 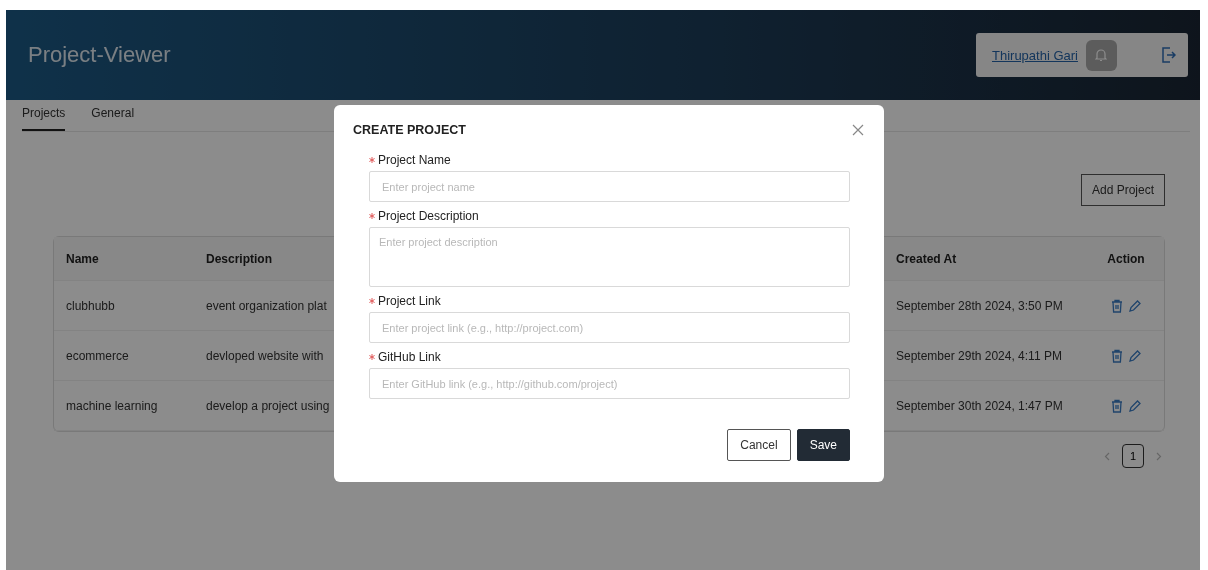 What do you see at coordinates (113, 118) in the screenshot?
I see `tab: General` at bounding box center [113, 118].